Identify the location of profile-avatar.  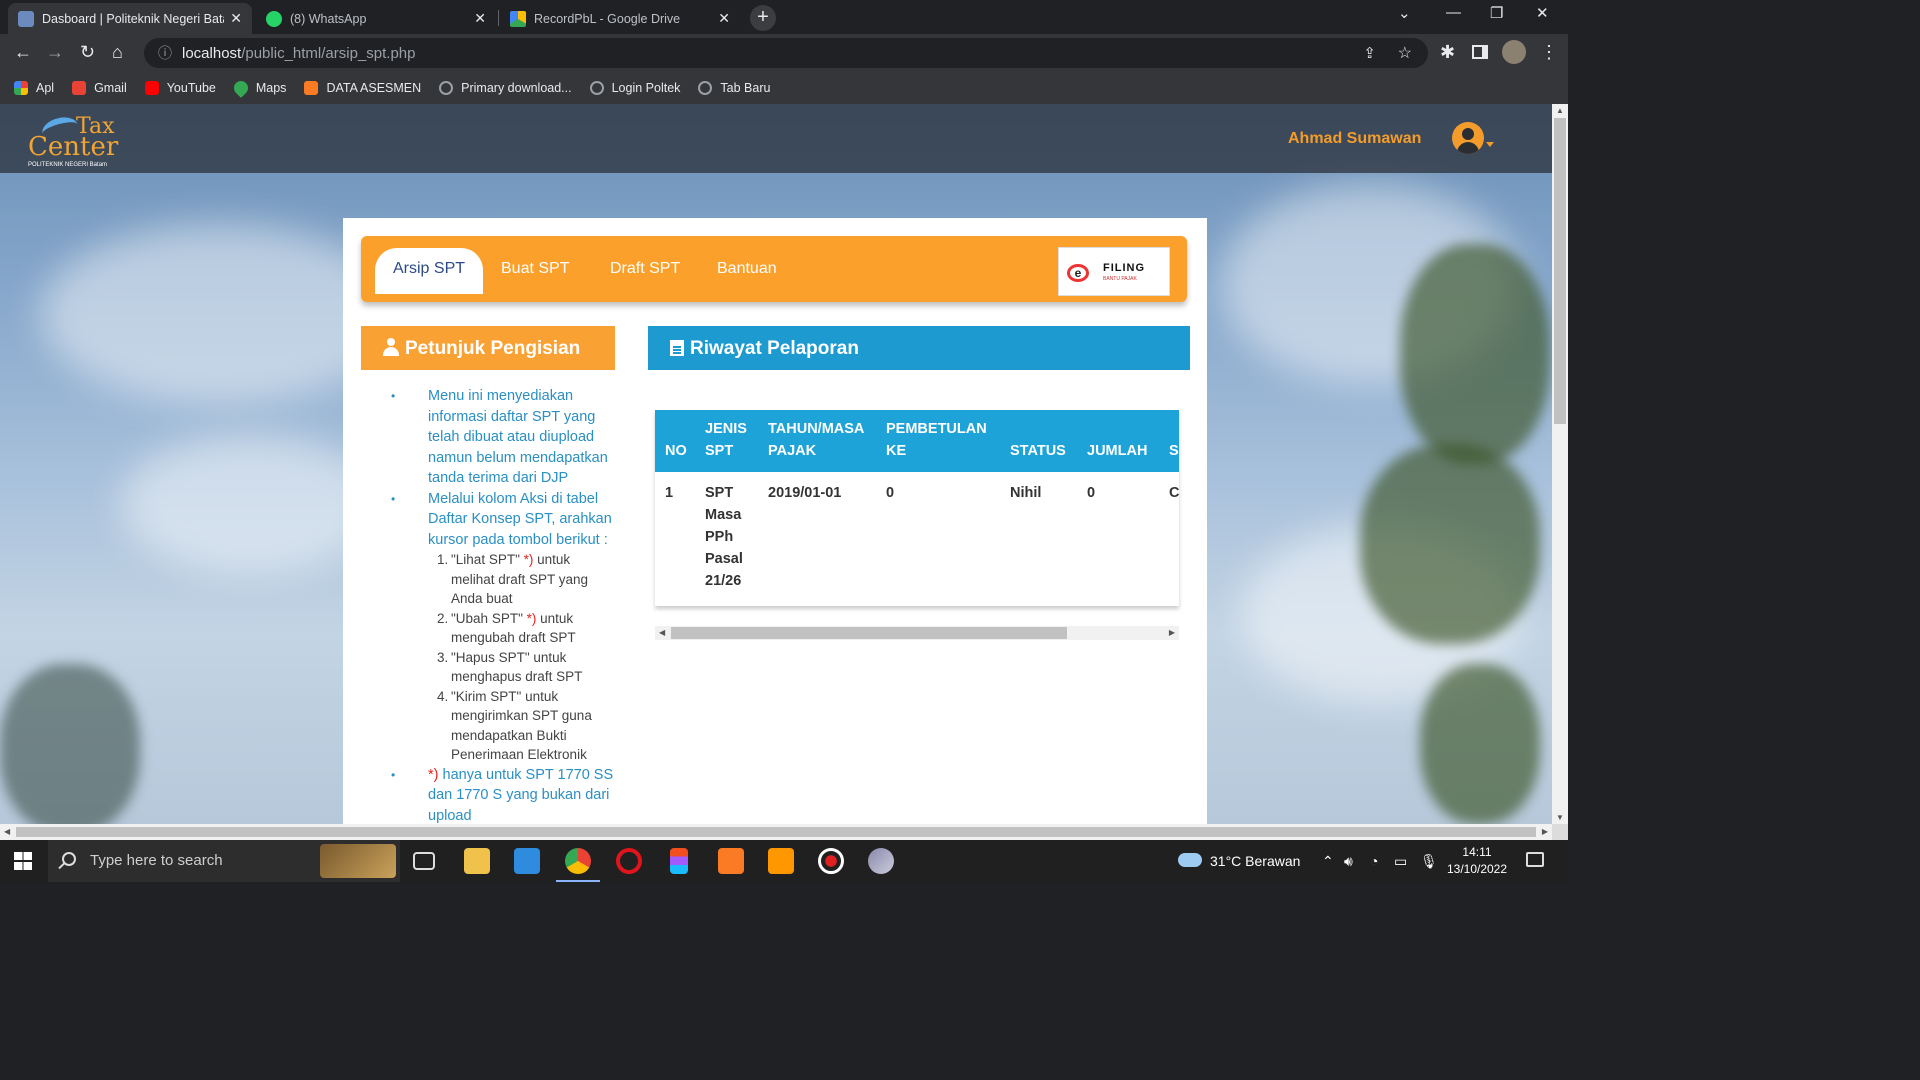
(1514, 52).